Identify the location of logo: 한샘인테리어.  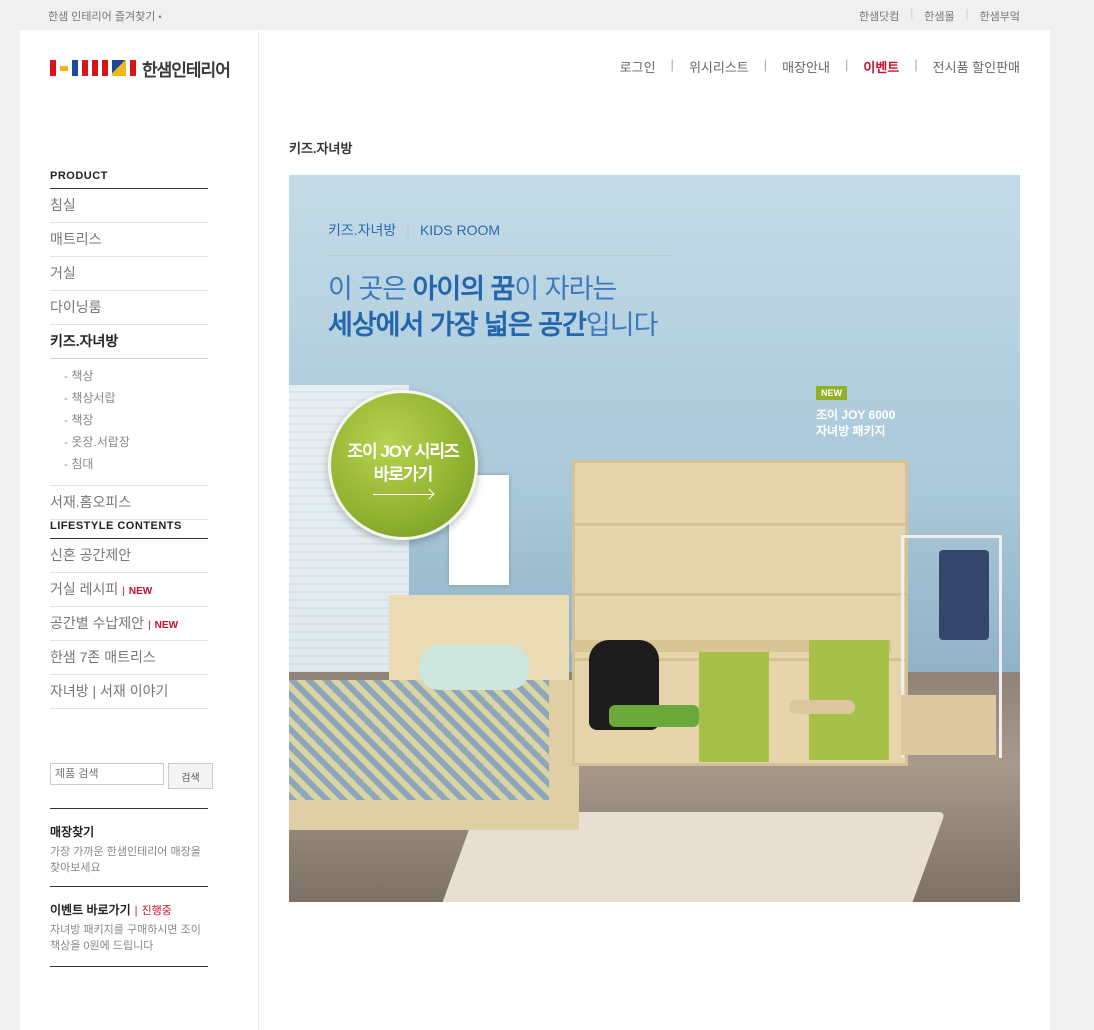
(140, 69).